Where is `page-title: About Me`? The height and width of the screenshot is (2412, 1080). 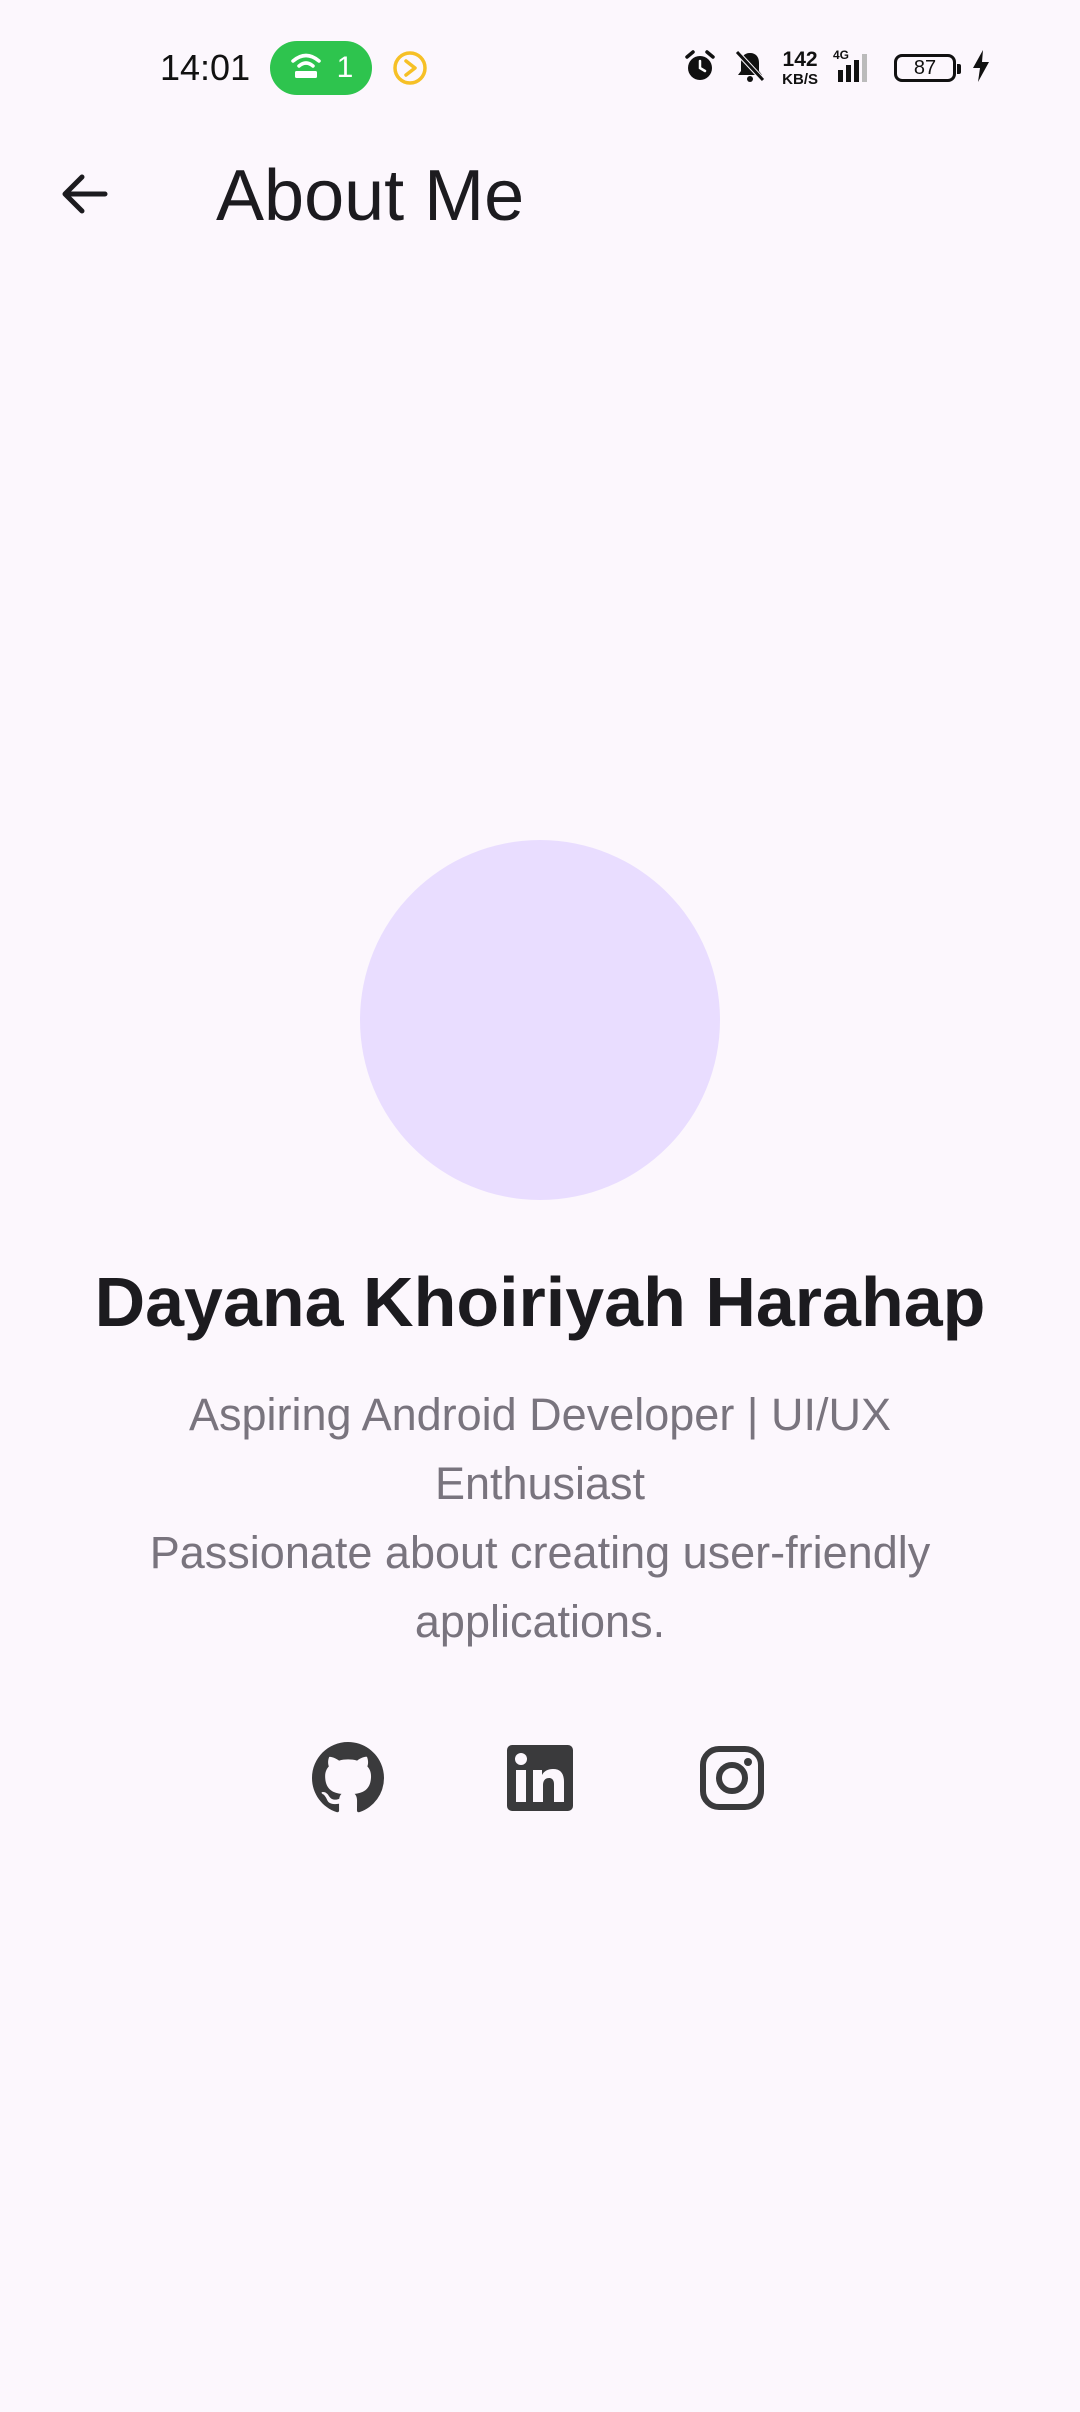 page-title: About Me is located at coordinates (370, 196).